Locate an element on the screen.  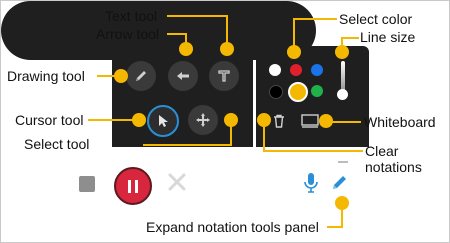
minimize-button is located at coordinates (343, 162).